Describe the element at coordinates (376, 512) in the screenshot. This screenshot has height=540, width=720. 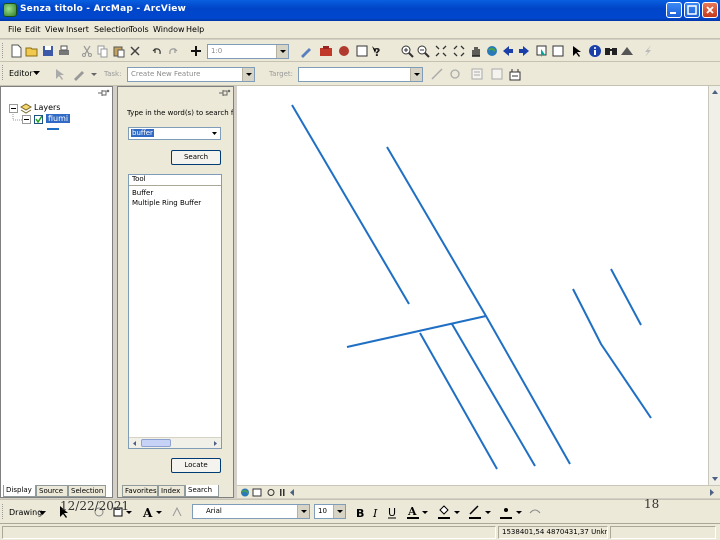
I see `italic-icon: I` at that location.